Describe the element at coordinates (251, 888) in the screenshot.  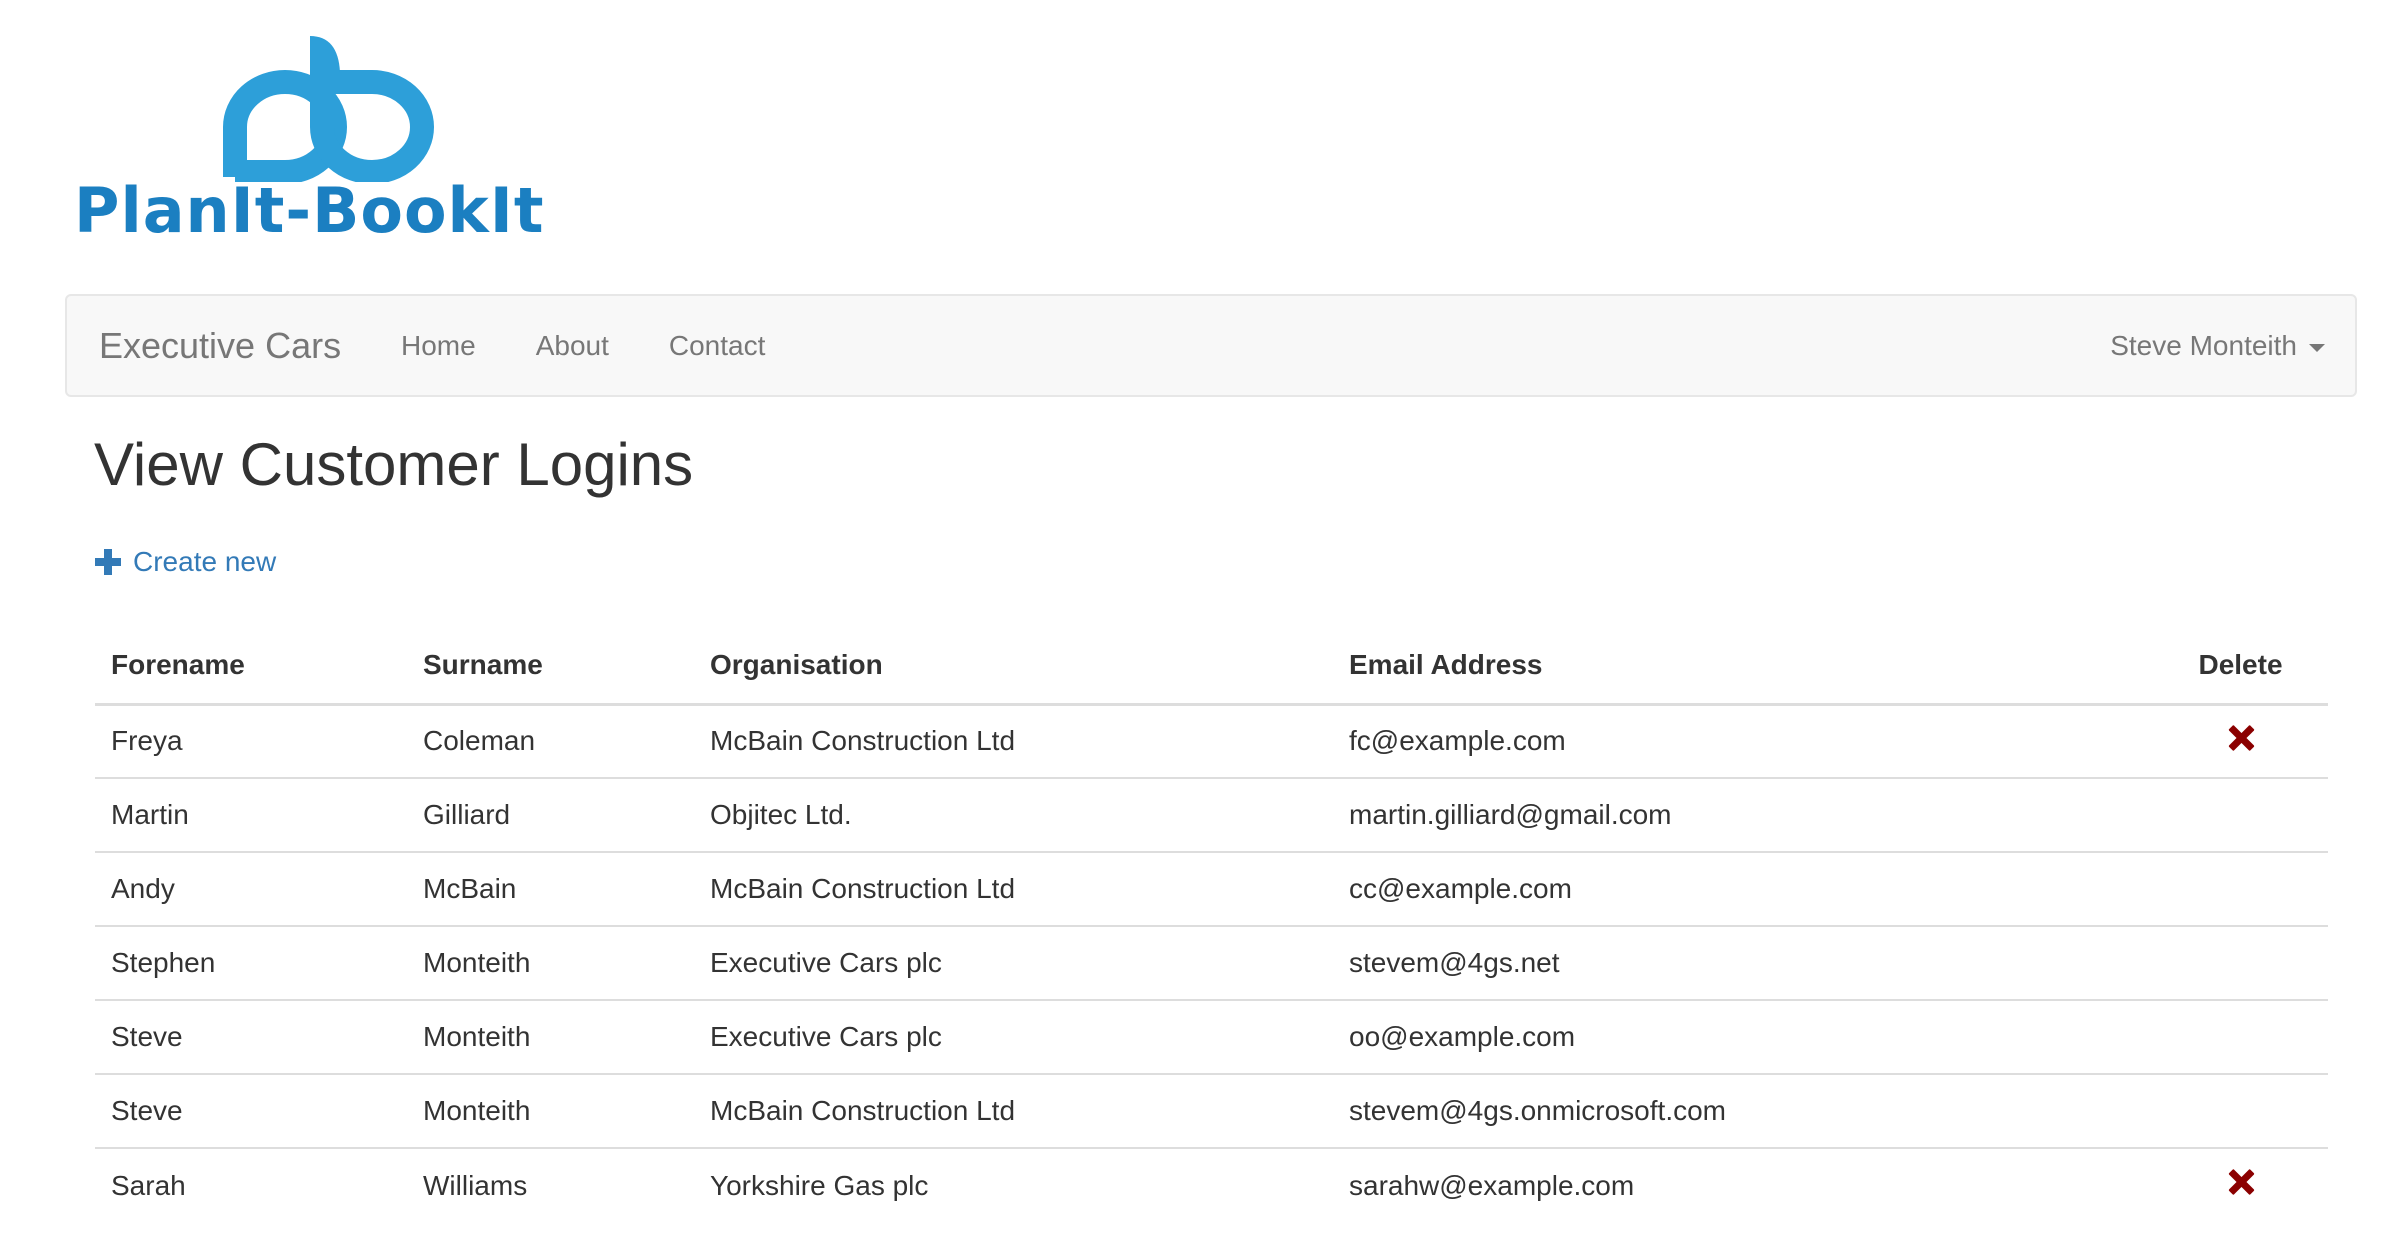
I see `cell-forename: Andy` at that location.